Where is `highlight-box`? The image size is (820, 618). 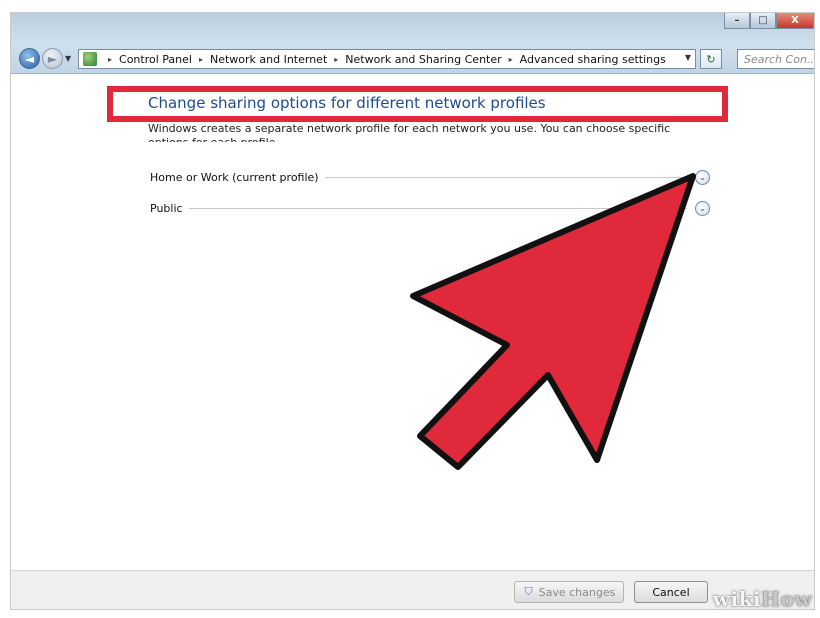
highlight-box is located at coordinates (417, 104).